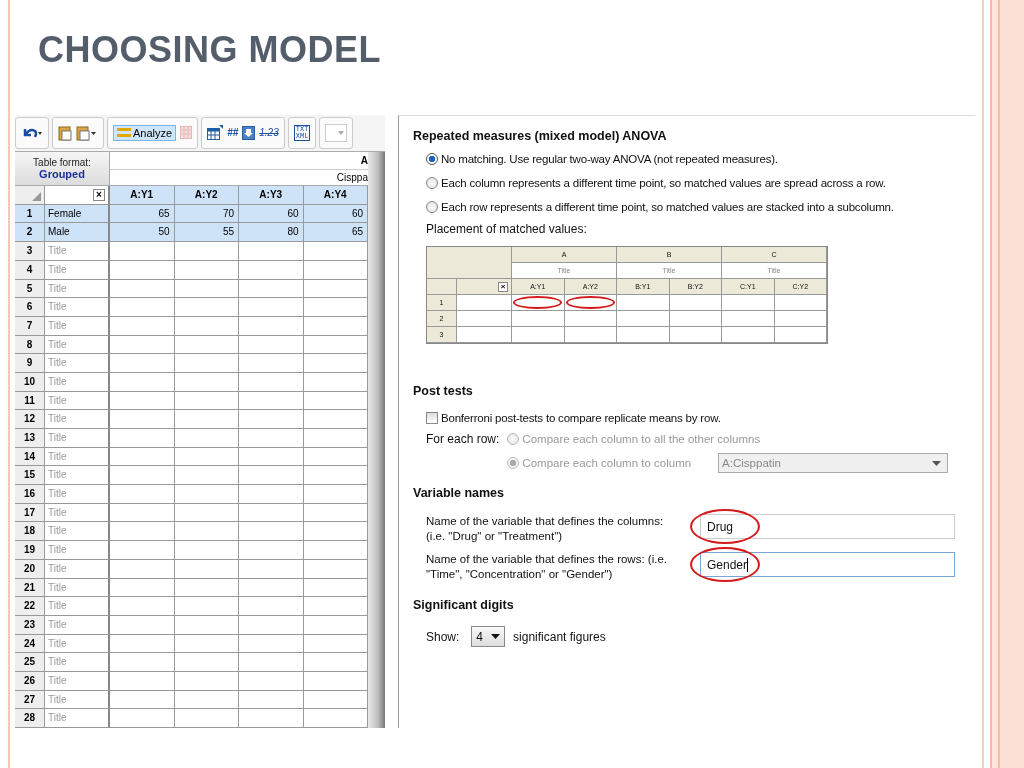 This screenshot has width=1024, height=768. Describe the element at coordinates (206, 233) in the screenshot. I see `table-cell: 55` at that location.